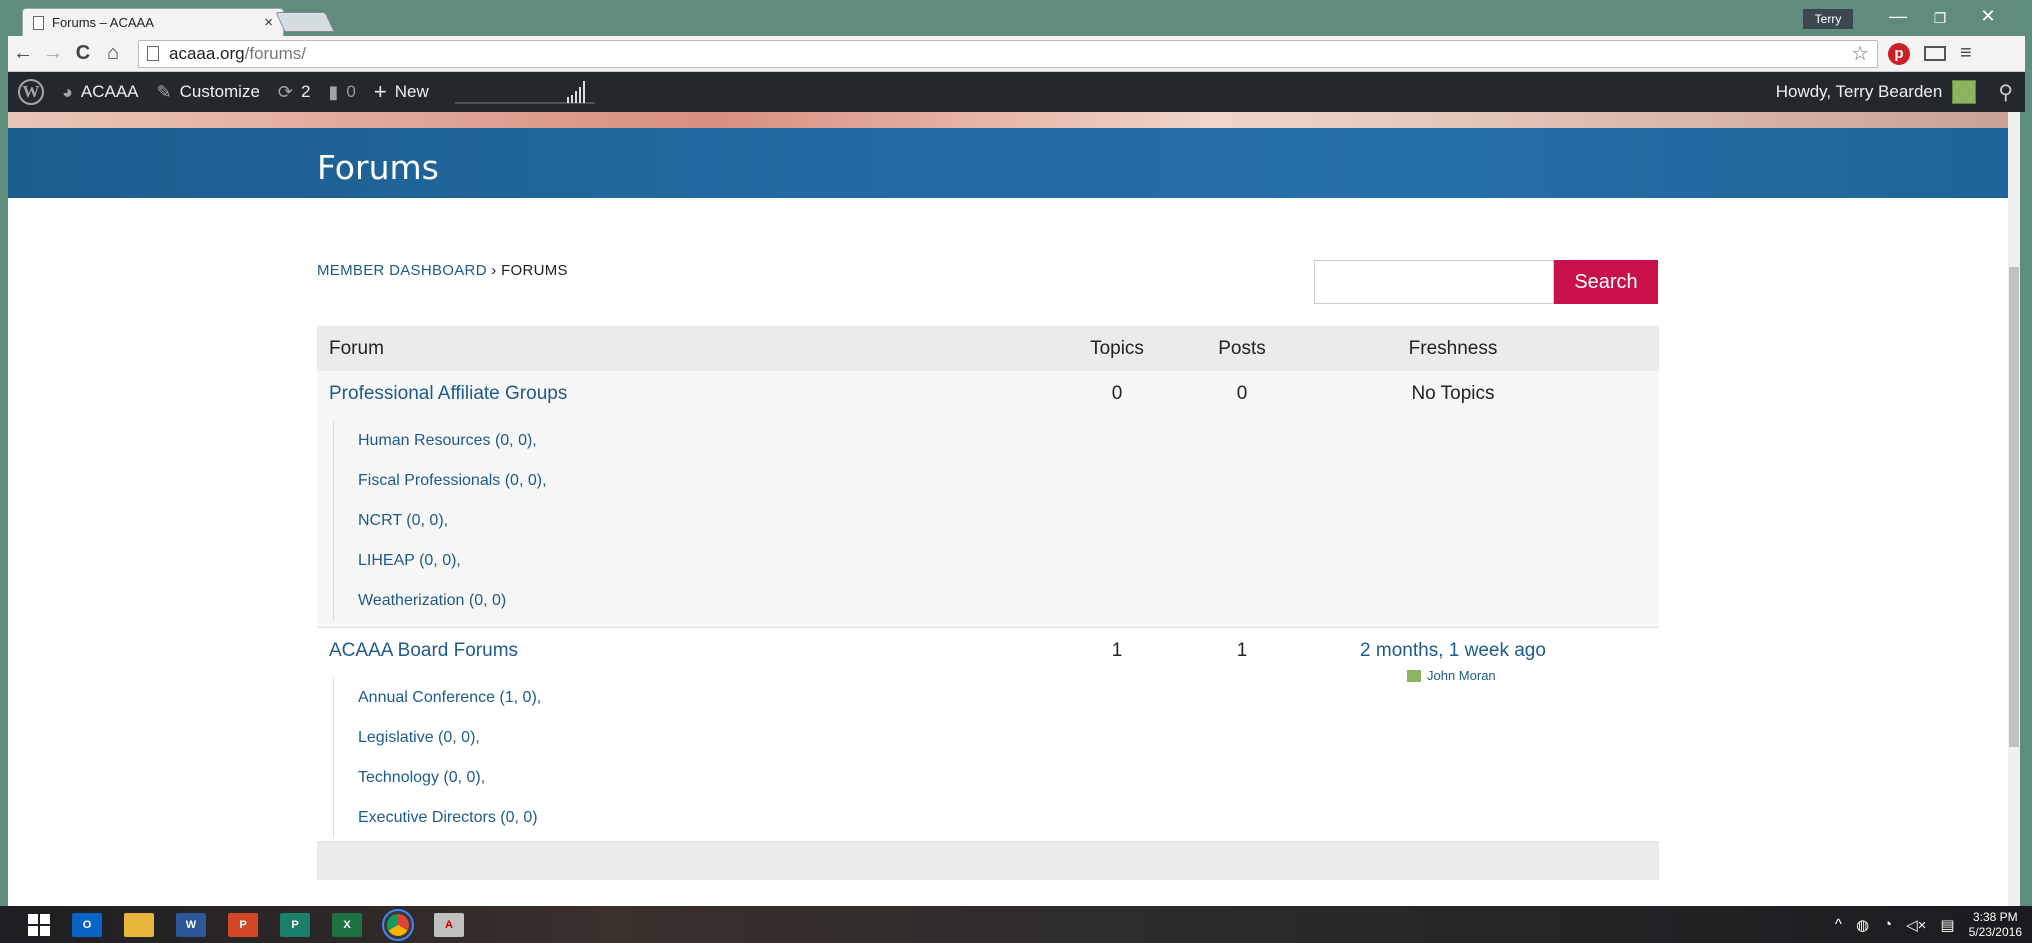 The image size is (2032, 943). I want to click on chrome-icon, so click(398, 924).